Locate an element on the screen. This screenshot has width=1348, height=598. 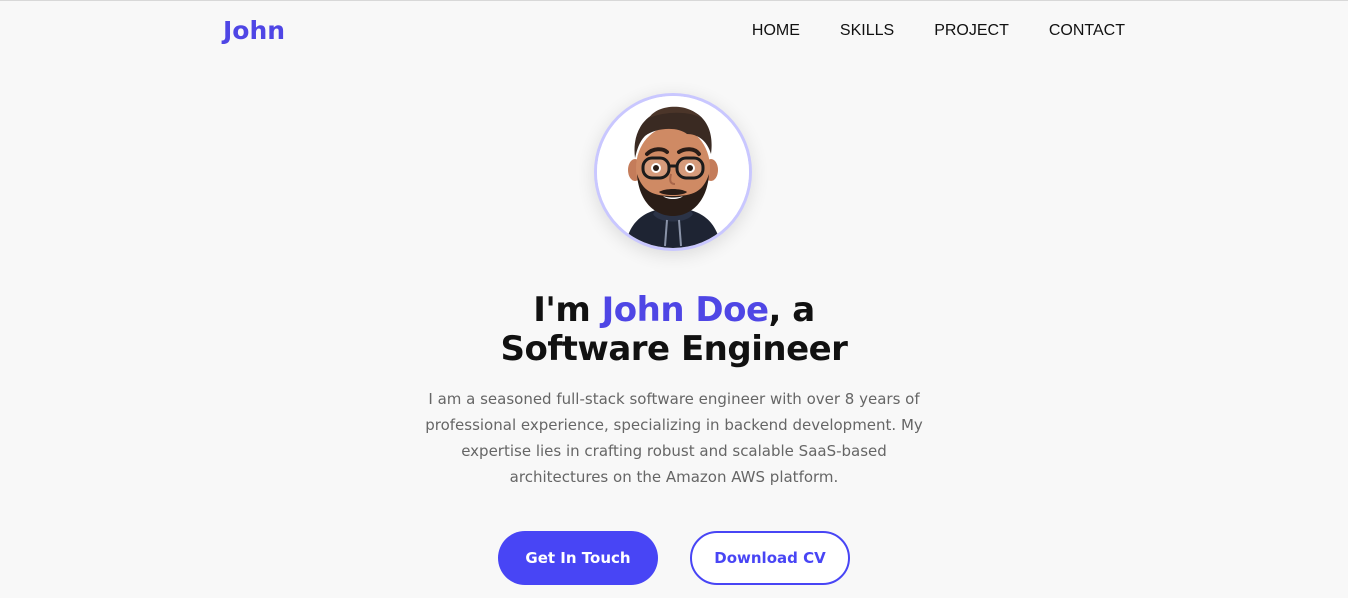
nav-home: HOME is located at coordinates (776, 31).